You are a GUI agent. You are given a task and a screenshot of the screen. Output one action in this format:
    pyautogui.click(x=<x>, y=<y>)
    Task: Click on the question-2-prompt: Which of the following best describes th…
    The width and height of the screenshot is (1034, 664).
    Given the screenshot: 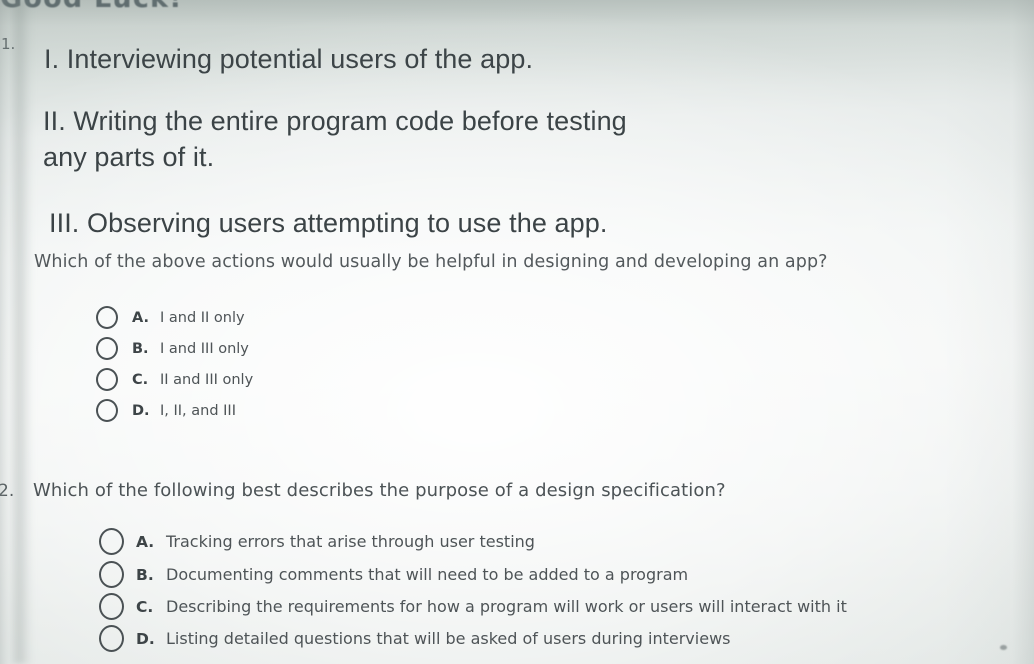 What is the action you would take?
    pyautogui.click(x=379, y=490)
    